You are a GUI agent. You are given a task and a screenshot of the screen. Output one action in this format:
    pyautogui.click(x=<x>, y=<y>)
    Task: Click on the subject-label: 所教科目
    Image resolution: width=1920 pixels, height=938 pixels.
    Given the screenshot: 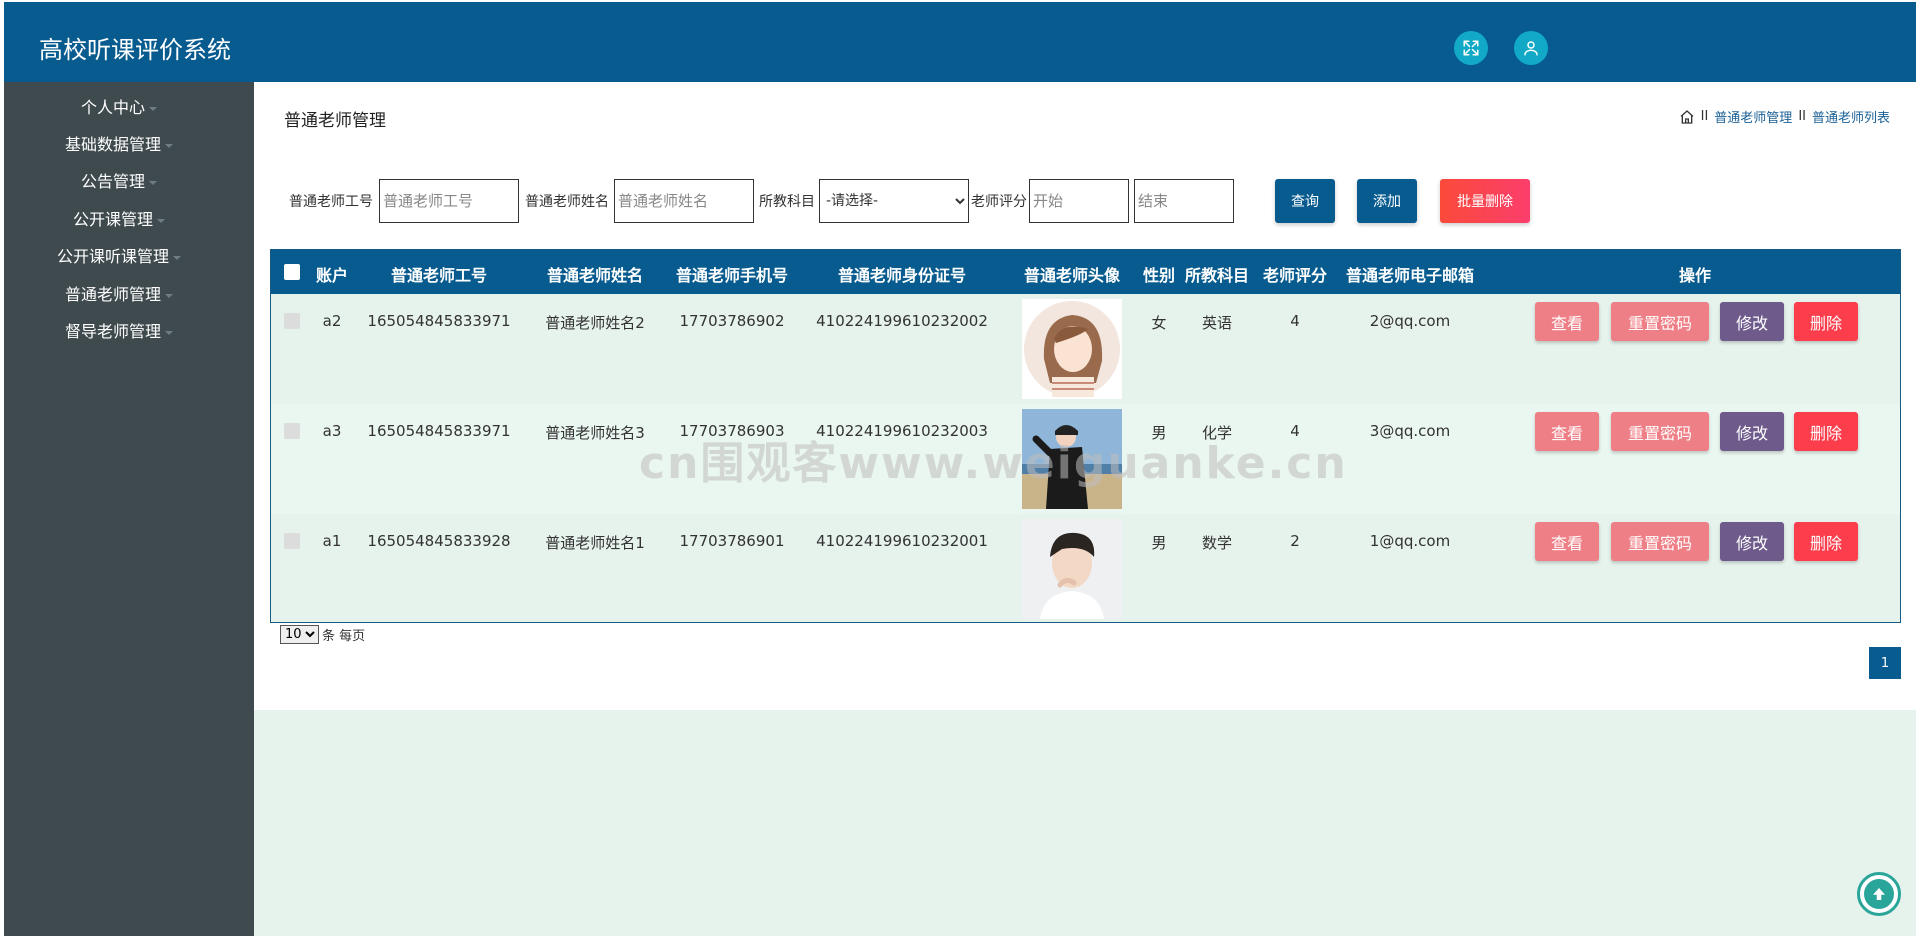 What is the action you would take?
    pyautogui.click(x=787, y=202)
    